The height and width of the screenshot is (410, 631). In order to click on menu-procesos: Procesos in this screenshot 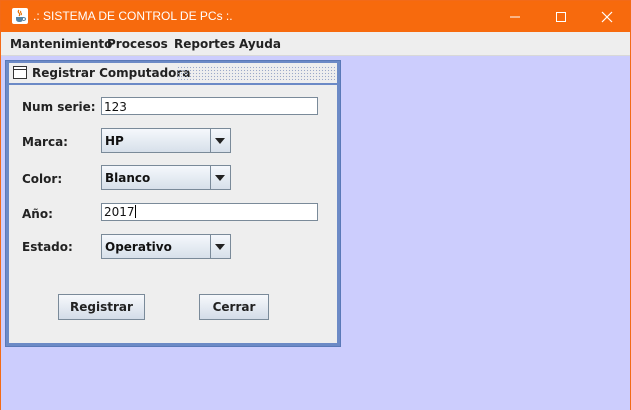, I will do `click(137, 44)`.